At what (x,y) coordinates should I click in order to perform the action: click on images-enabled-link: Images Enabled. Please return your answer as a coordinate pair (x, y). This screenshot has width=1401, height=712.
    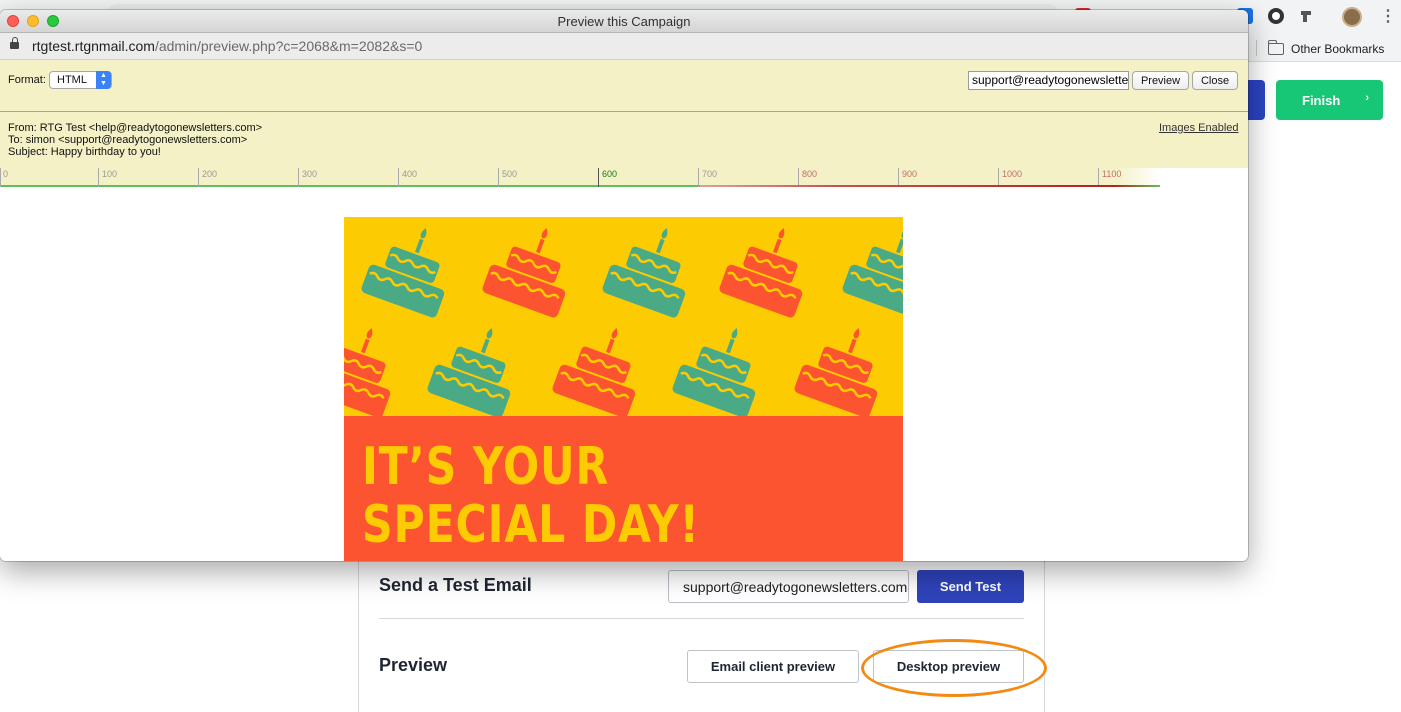
    Looking at the image, I should click on (1199, 128).